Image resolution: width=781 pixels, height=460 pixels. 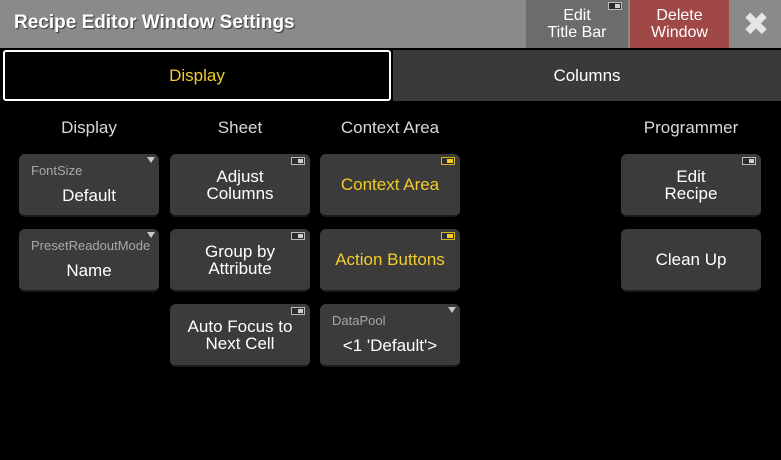 What do you see at coordinates (615, 6) in the screenshot?
I see `toggle-indicator-icon` at bounding box center [615, 6].